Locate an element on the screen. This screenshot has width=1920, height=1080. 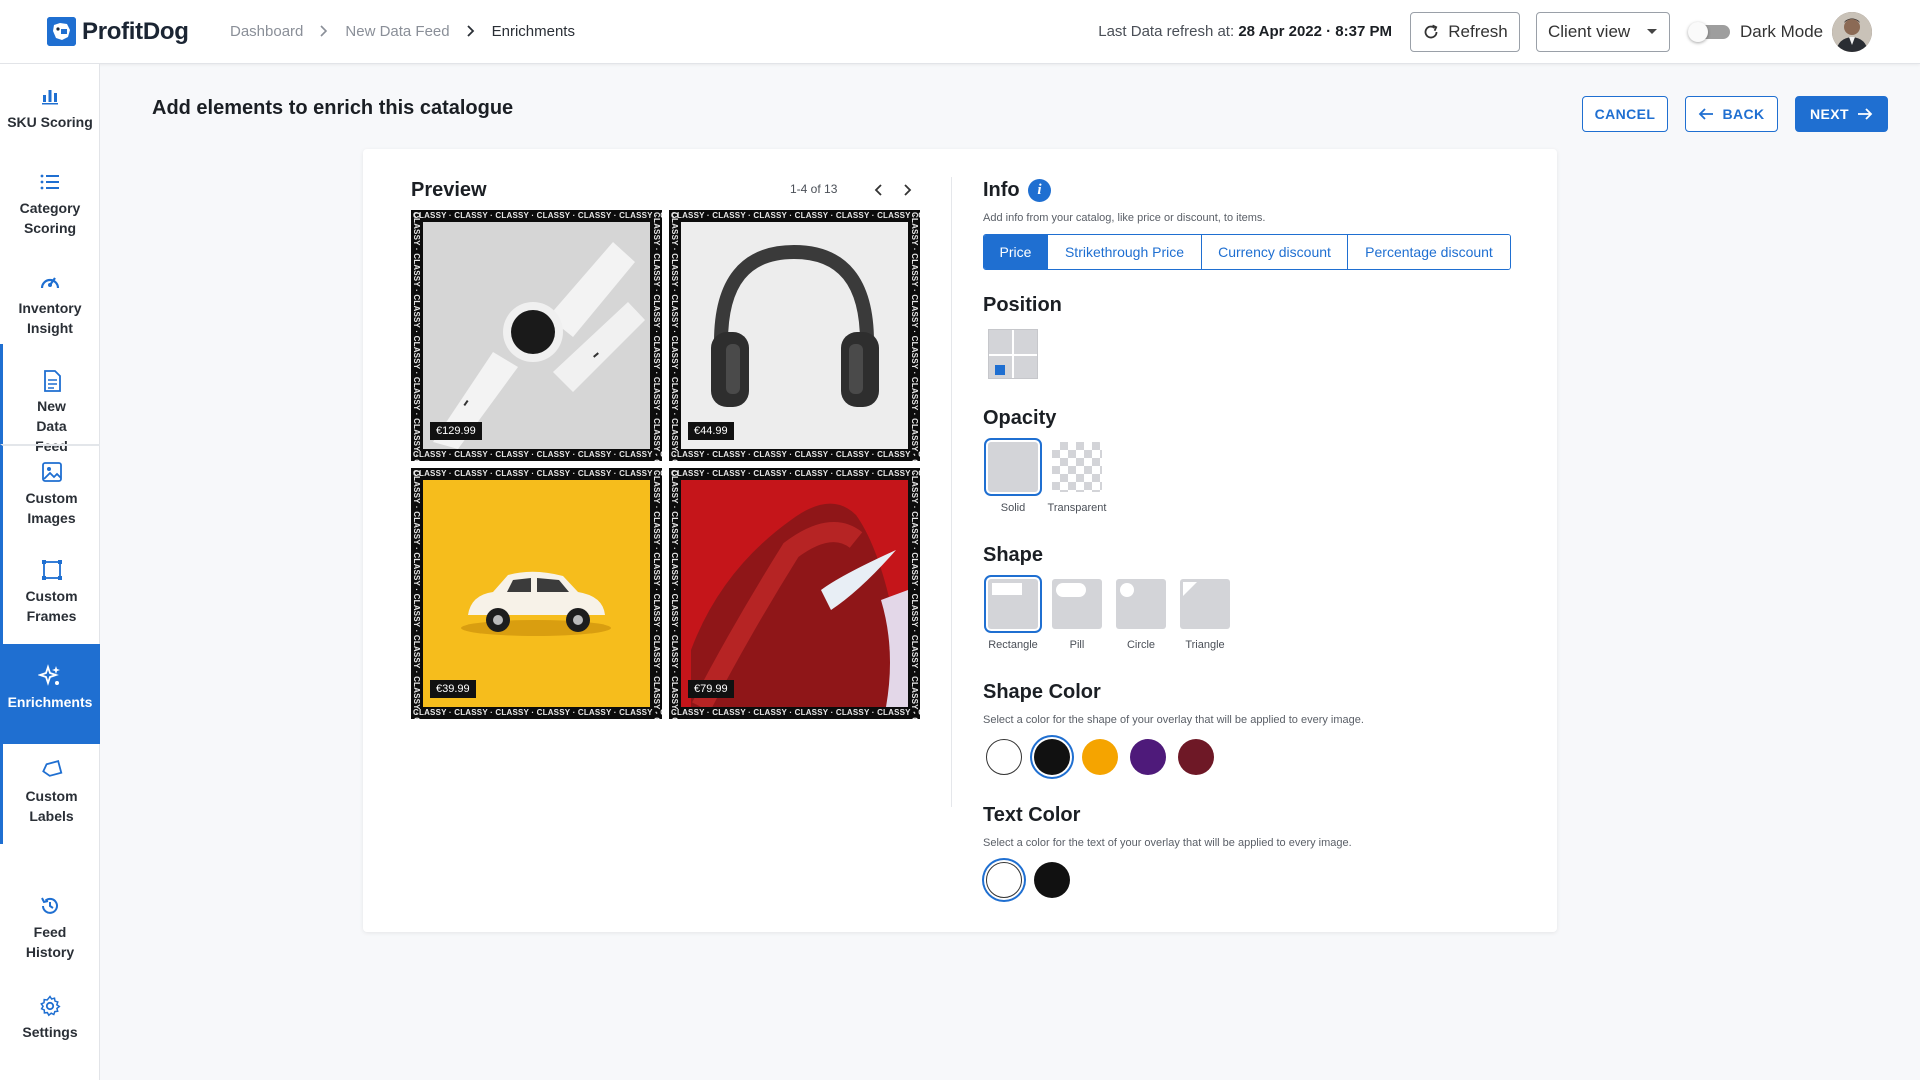
price-tag: €79.99 is located at coordinates (711, 689).